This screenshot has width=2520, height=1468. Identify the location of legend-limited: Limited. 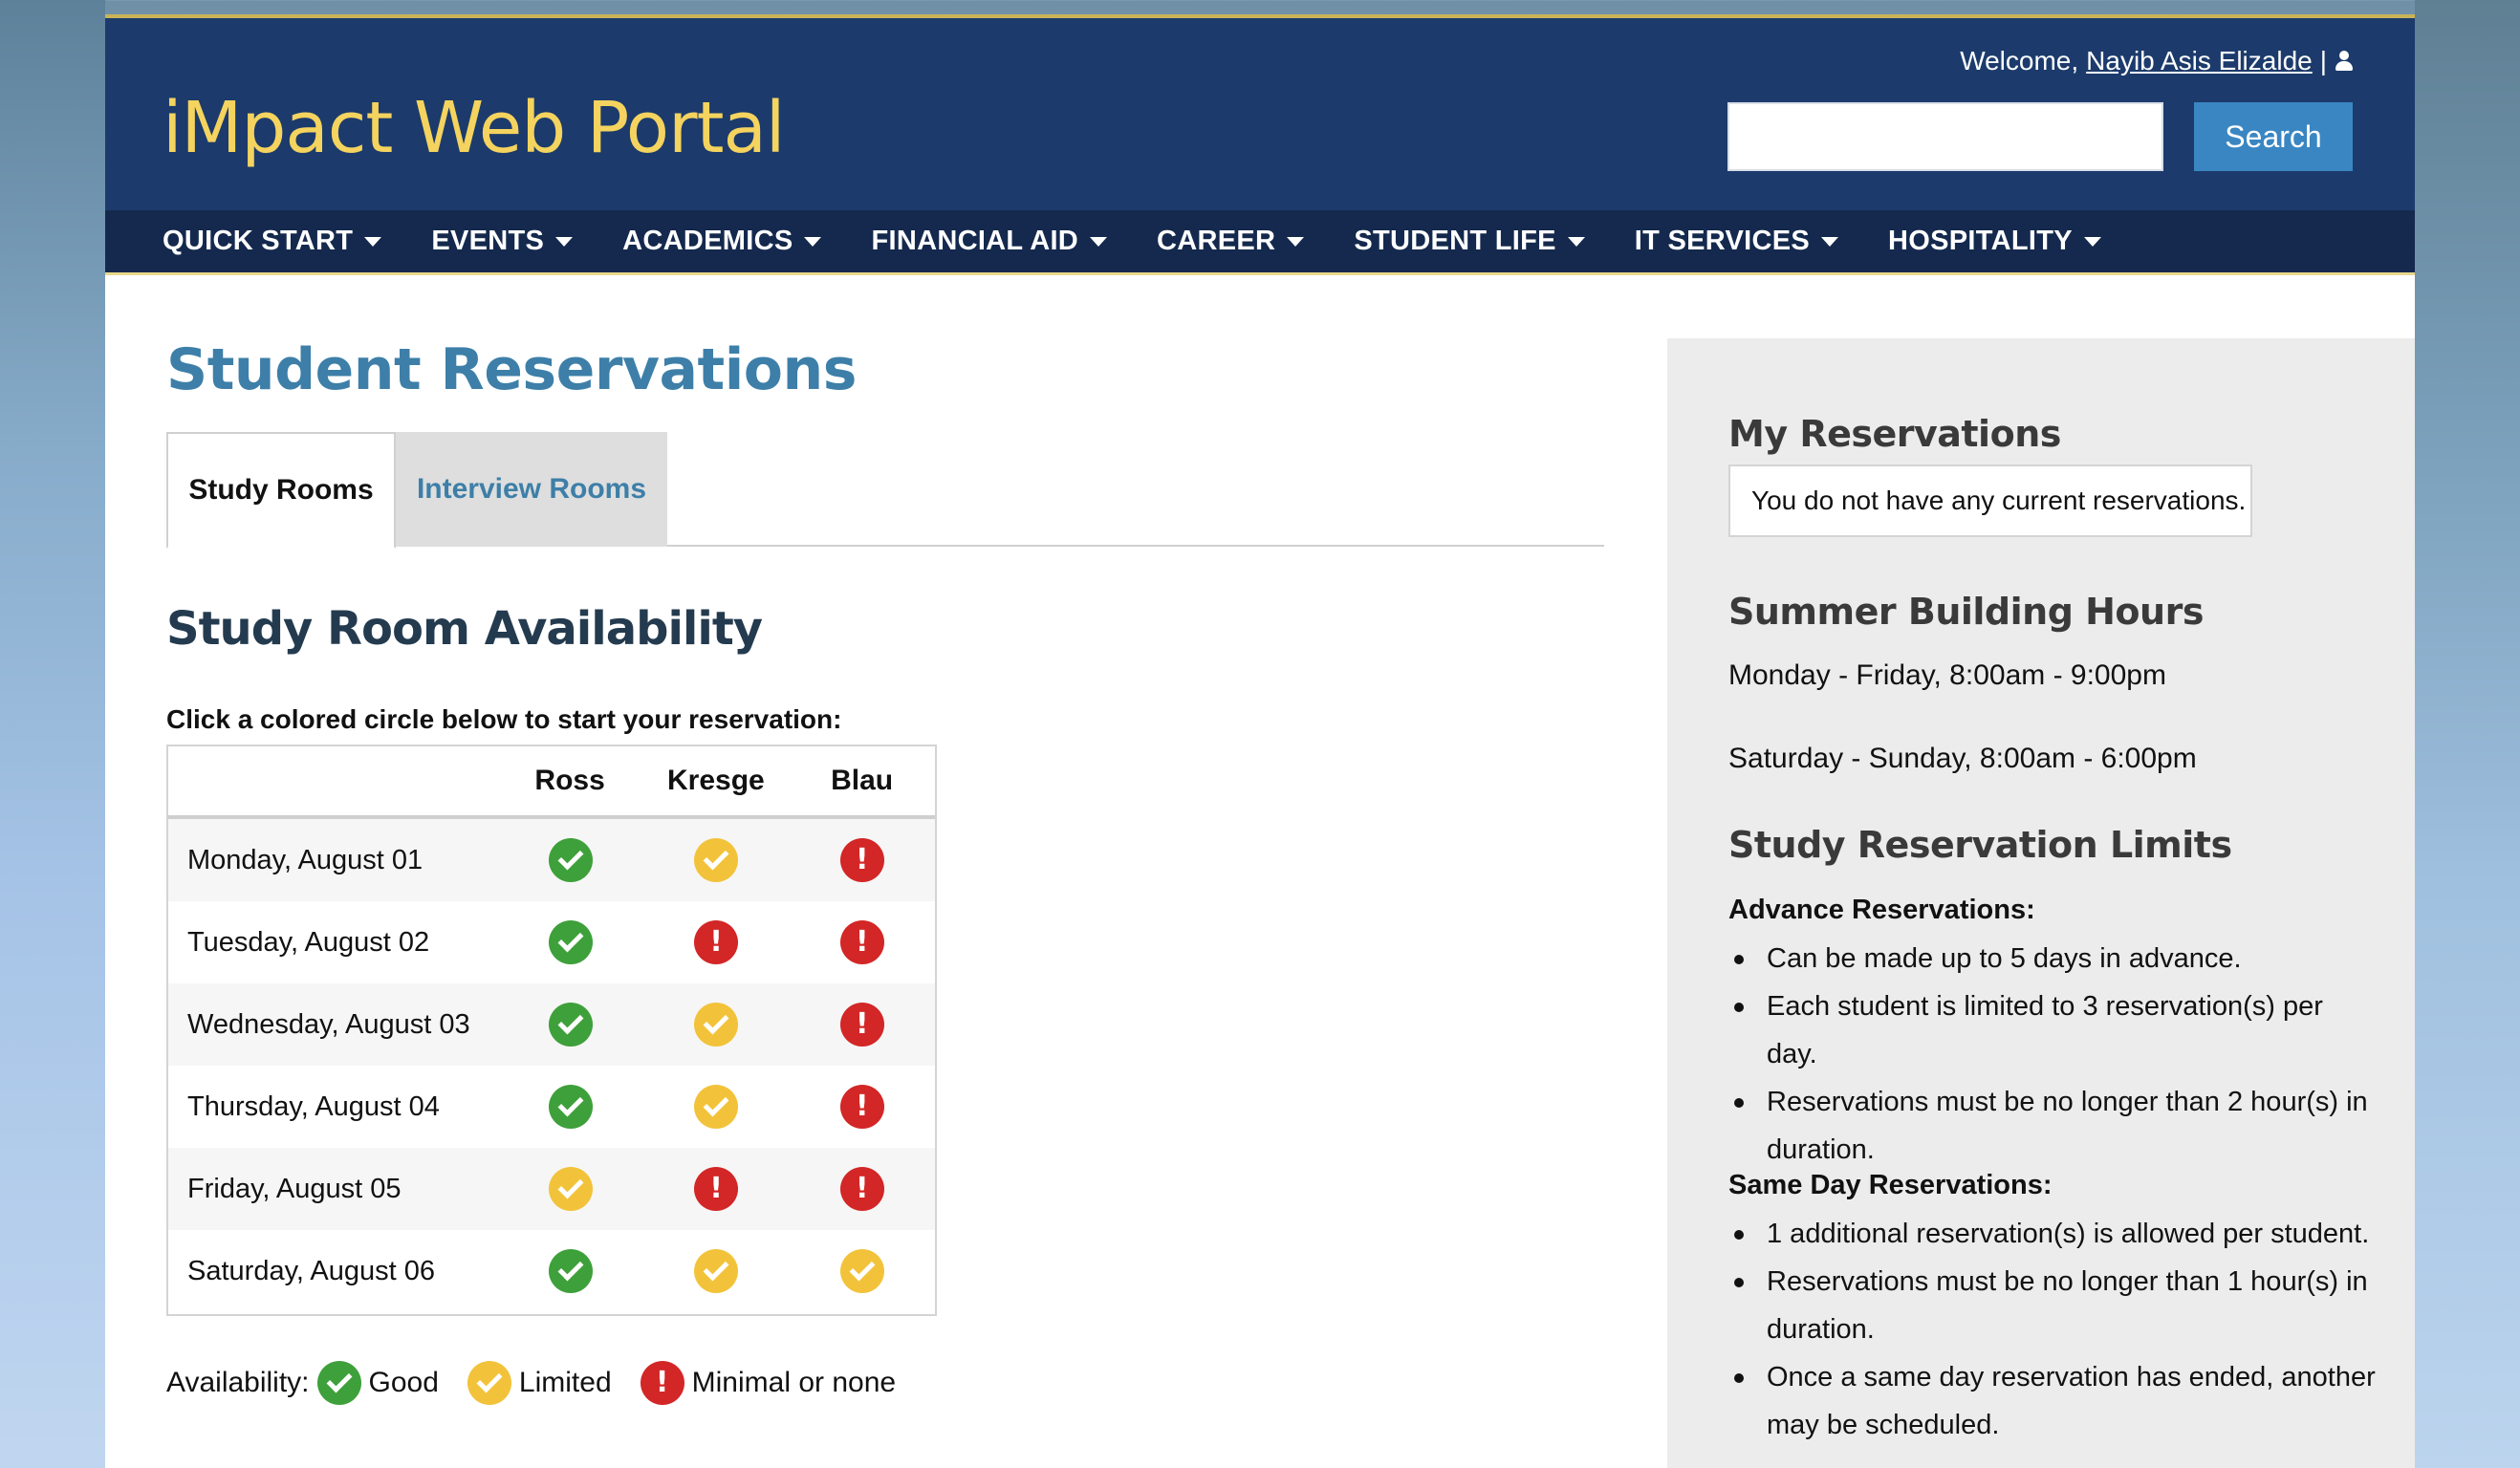
(565, 1382).